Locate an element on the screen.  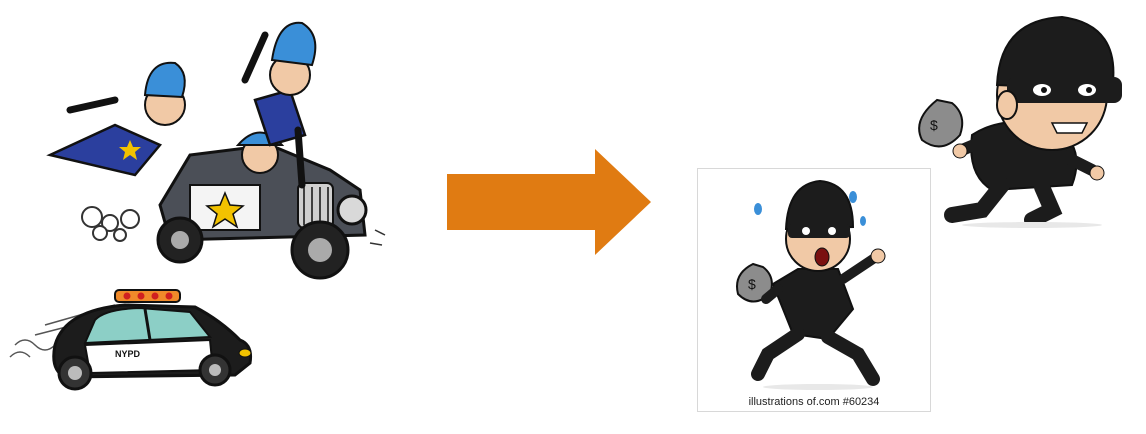
robber-running-image: $ illustrations of.com #60234 is located at coordinates (814, 290).